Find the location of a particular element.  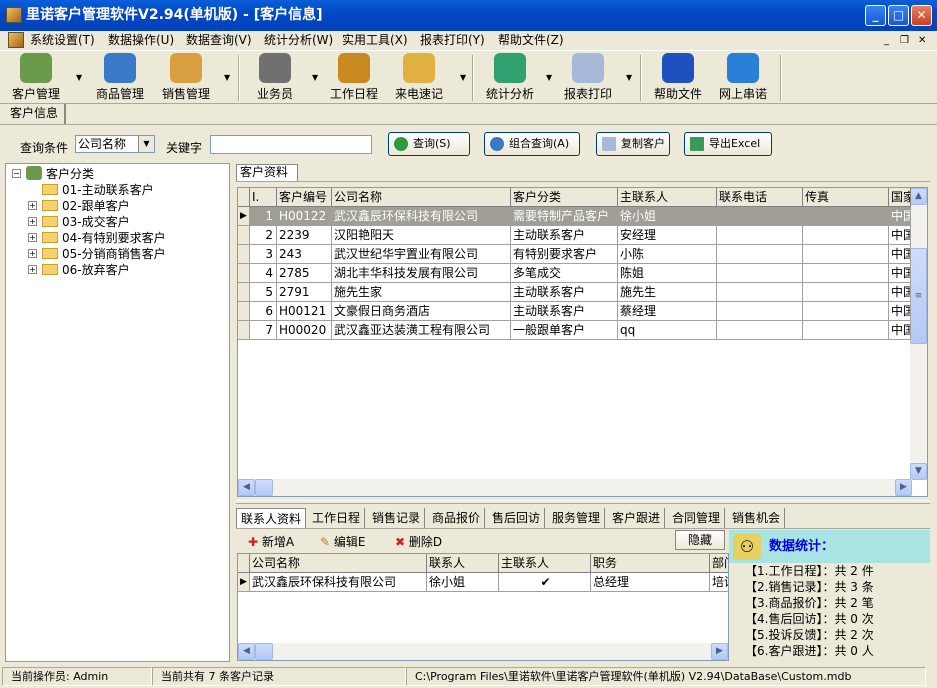

column-header: 传真 is located at coordinates (846, 197).